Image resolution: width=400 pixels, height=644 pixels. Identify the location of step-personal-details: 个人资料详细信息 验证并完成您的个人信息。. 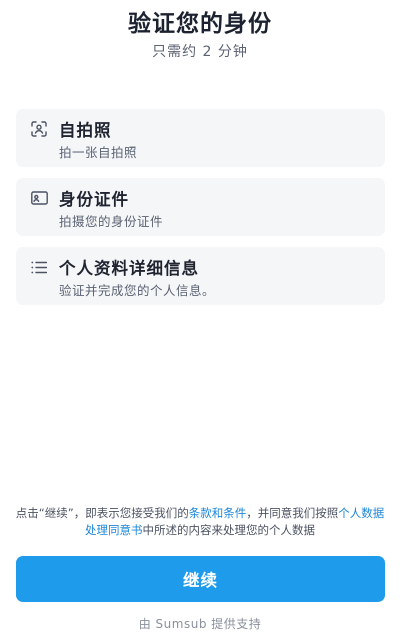
(200, 276).